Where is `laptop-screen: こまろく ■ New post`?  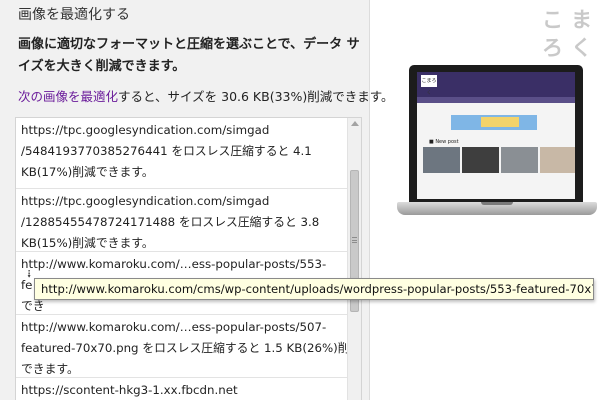 laptop-screen: こまろく ■ New post is located at coordinates (496, 135).